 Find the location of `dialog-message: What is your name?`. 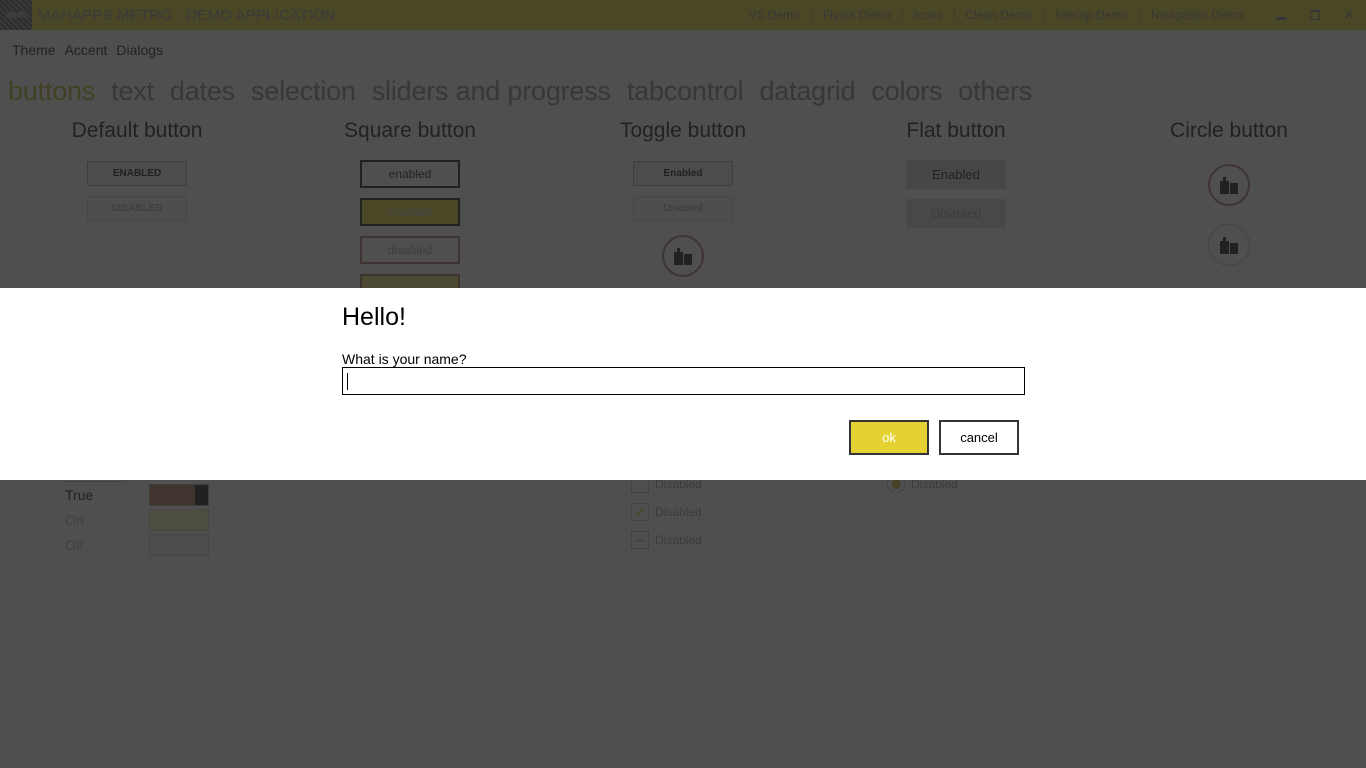

dialog-message: What is your name? is located at coordinates (404, 359).